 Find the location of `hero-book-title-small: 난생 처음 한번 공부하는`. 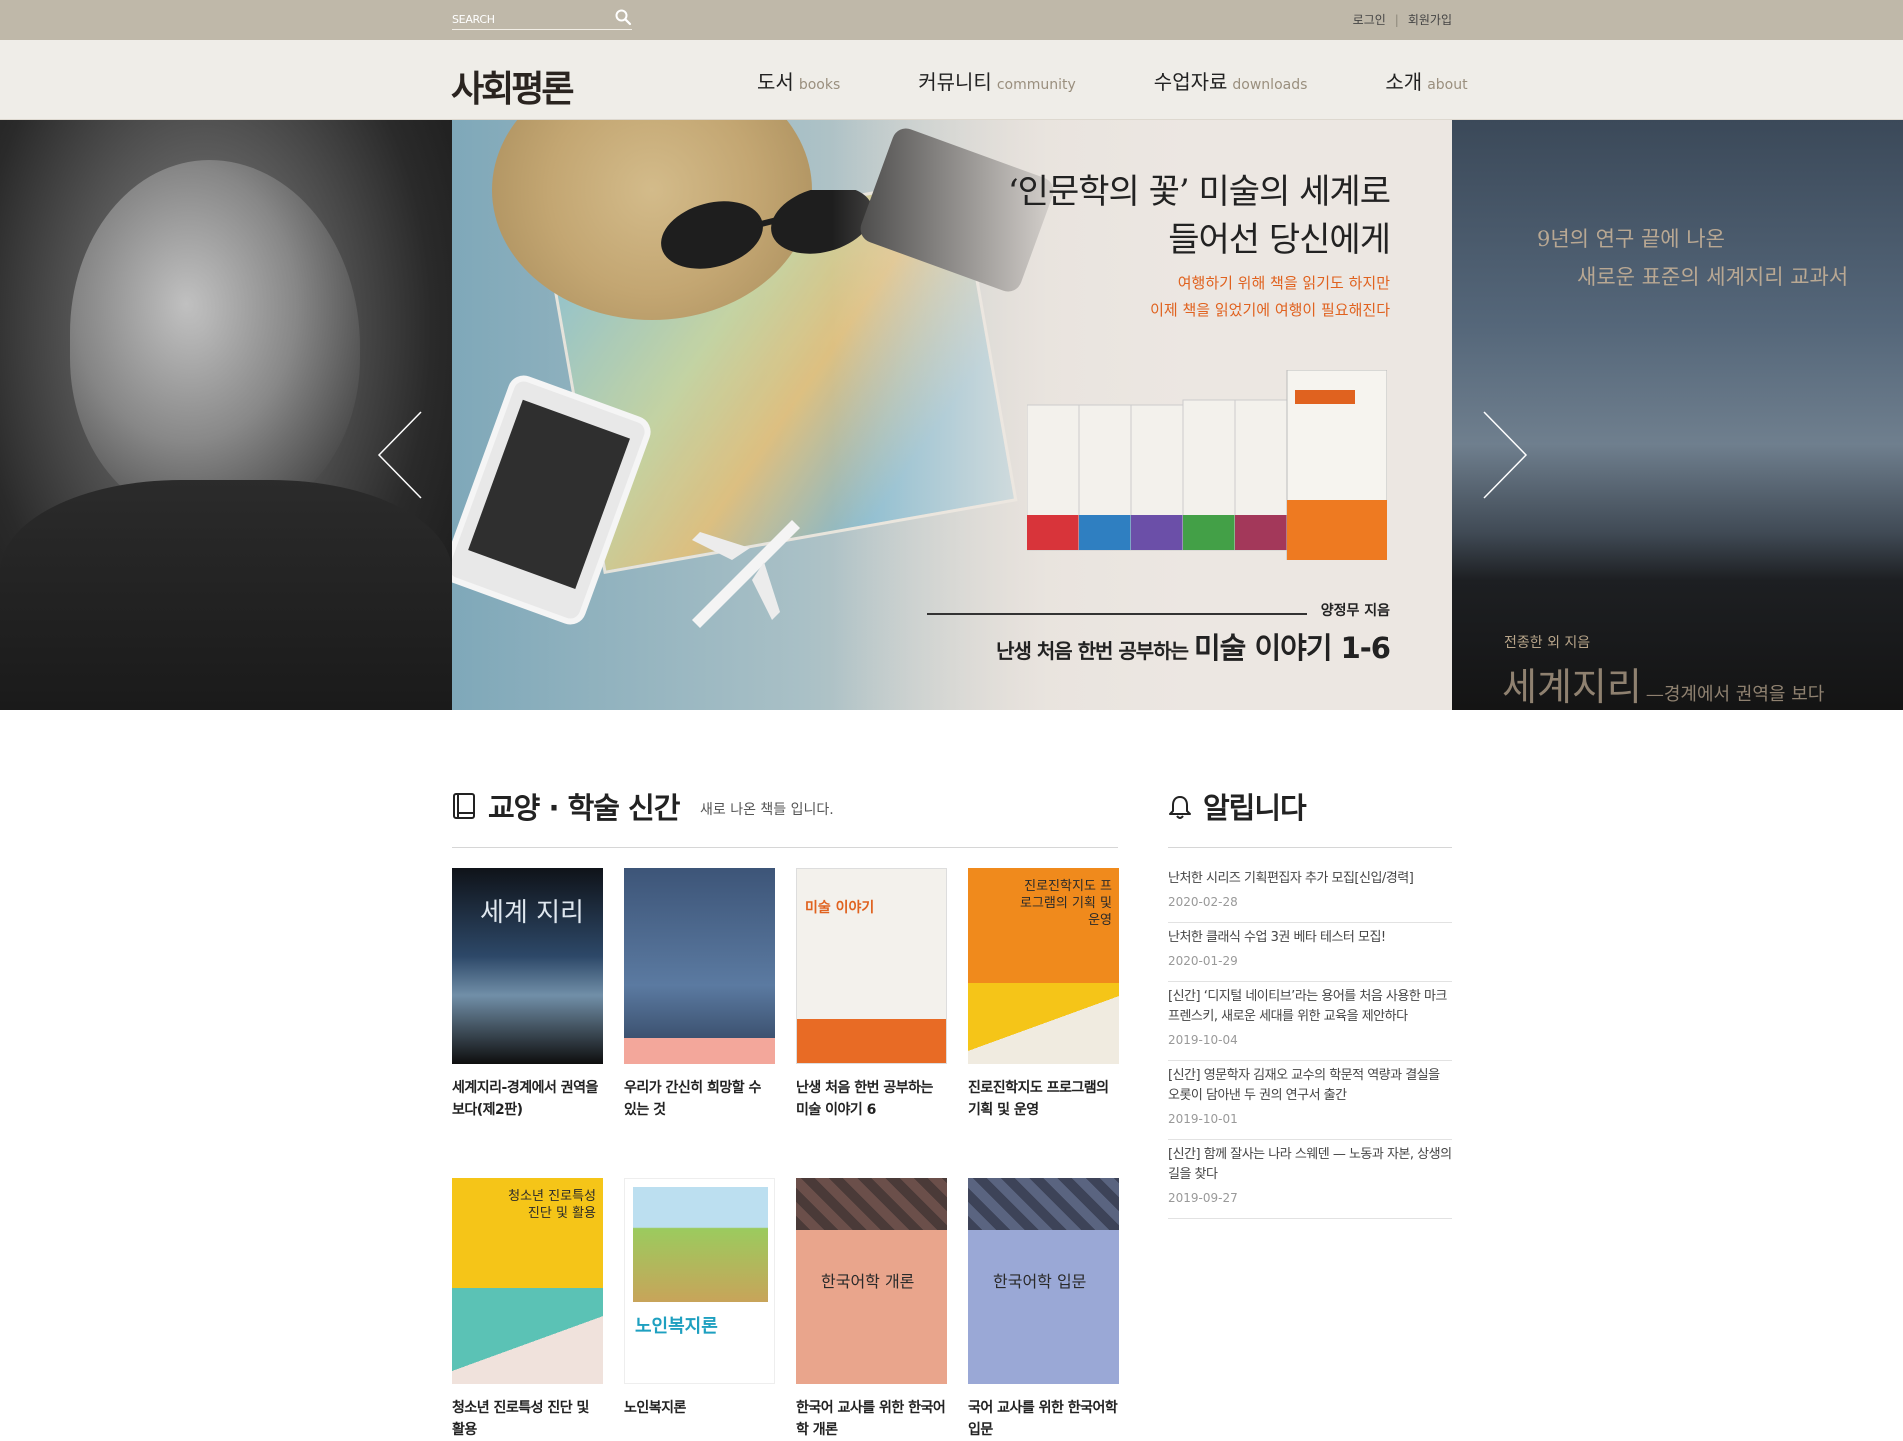

hero-book-title-small: 난생 처음 한번 공부하는 is located at coordinates (1092, 651).